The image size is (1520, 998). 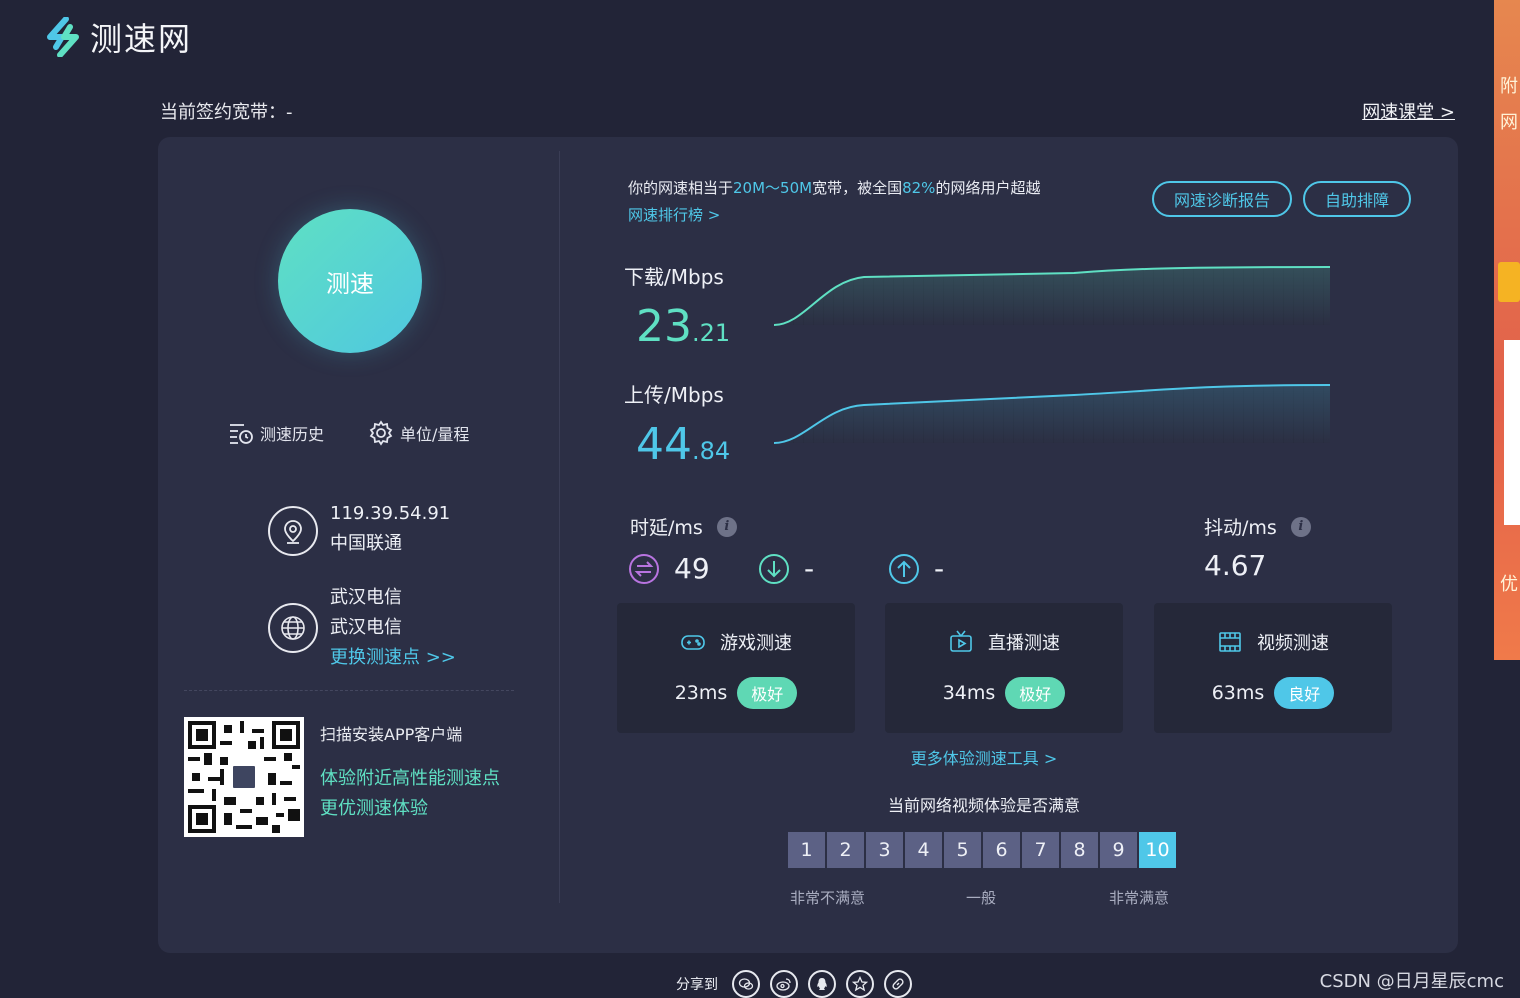 I want to click on qr-title: 扫描安装APP客户端, so click(x=391, y=734).